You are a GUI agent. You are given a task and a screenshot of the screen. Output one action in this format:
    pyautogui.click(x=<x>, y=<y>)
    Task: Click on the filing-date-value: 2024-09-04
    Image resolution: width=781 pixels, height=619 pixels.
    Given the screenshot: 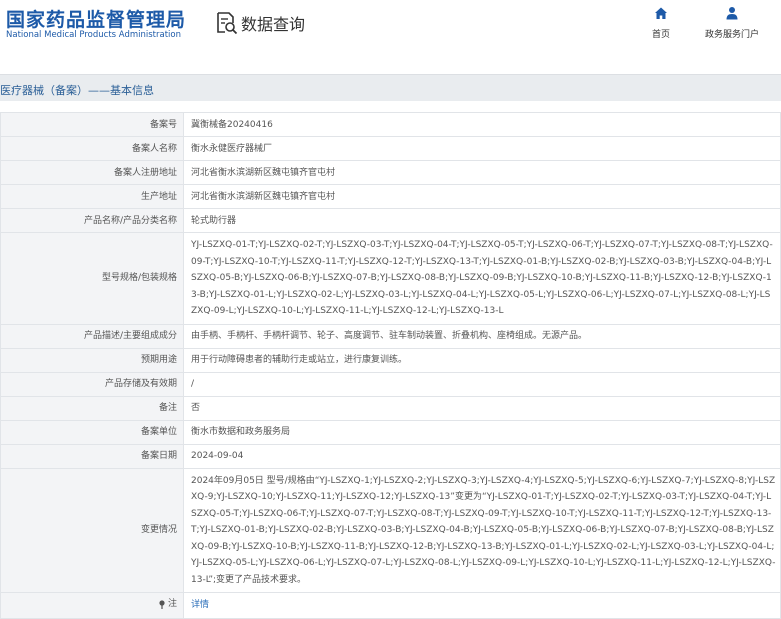 What is the action you would take?
    pyautogui.click(x=482, y=456)
    